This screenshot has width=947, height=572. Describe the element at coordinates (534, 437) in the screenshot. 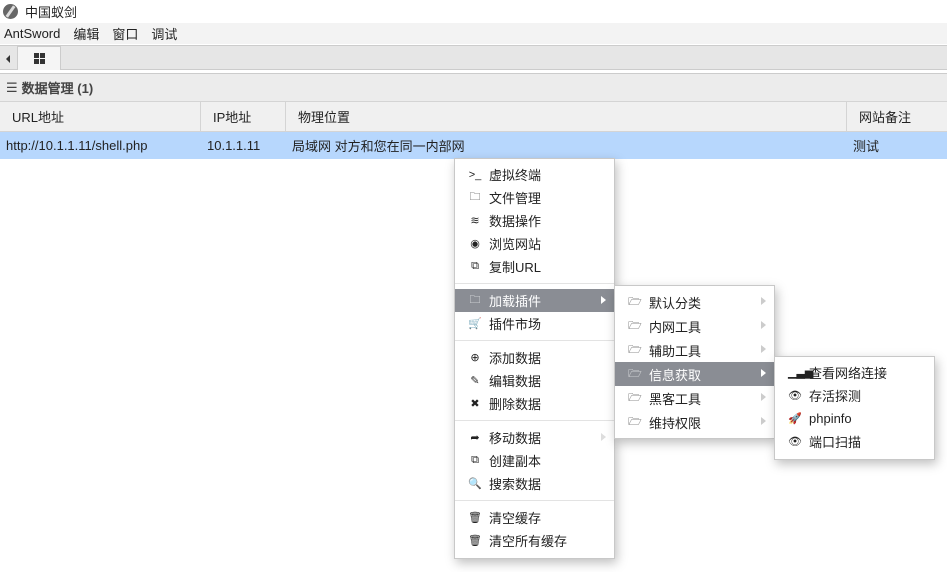

I see `menu-item-move-data: ➦ 移动数据` at that location.